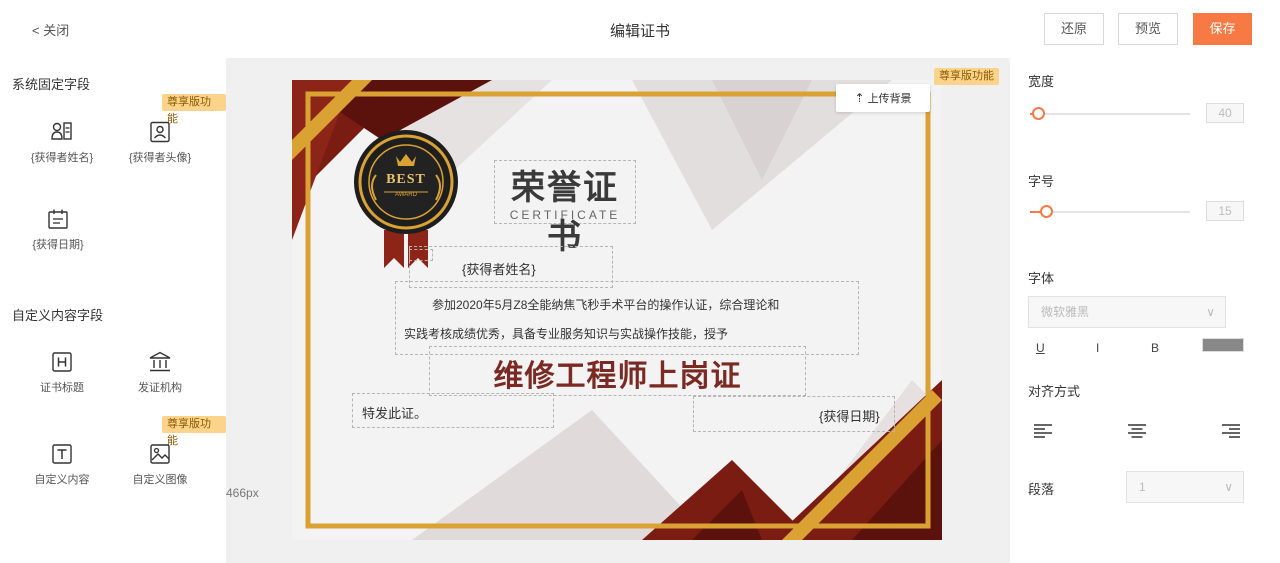 This screenshot has width=1280, height=563. Describe the element at coordinates (1054, 391) in the screenshot. I see `align-label: 对齐方式` at that location.